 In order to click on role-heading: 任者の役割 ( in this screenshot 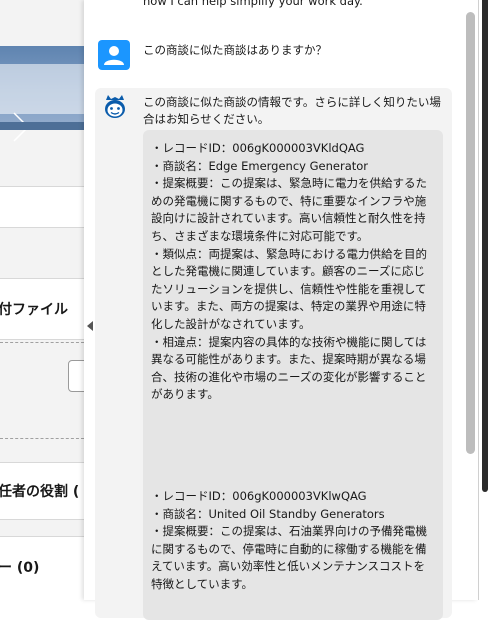, I will do `click(40, 492)`.